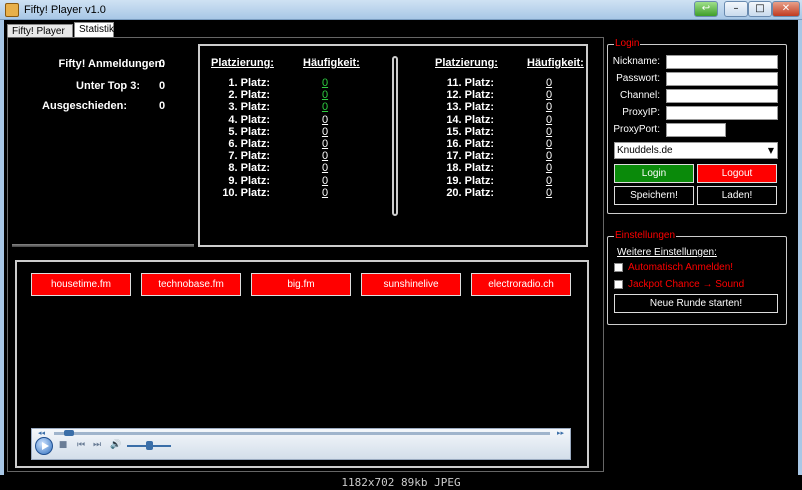 The image size is (802, 490). Describe the element at coordinates (737, 173) in the screenshot. I see `logout-button: Logout` at that location.